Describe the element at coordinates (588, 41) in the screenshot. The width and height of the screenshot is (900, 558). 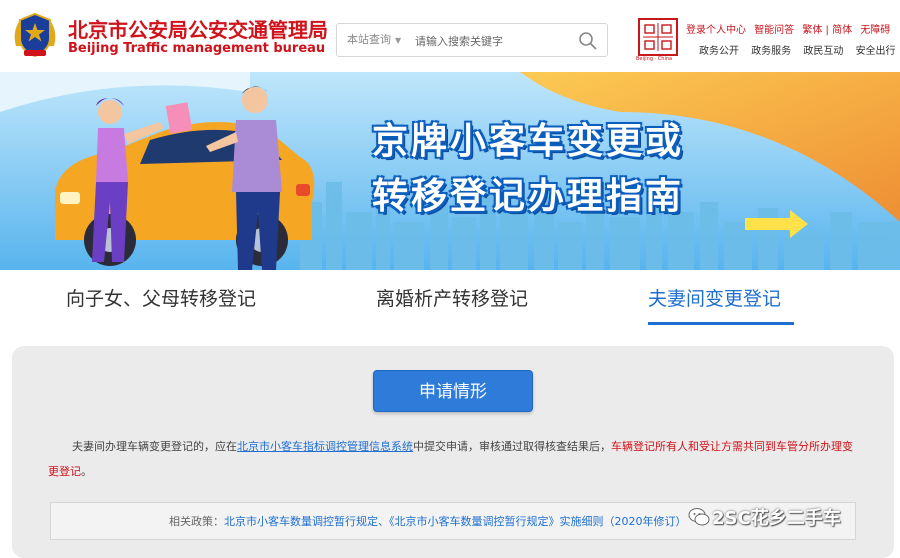
I see `search-icon` at that location.